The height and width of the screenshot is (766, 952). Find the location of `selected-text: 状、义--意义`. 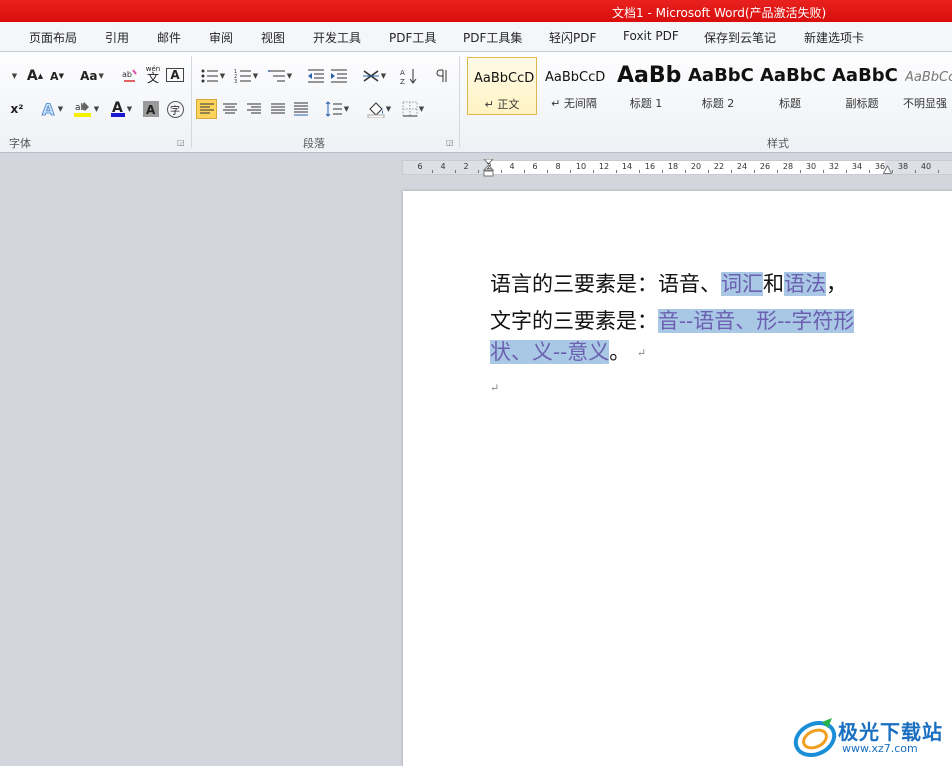

selected-text: 状、义--意义 is located at coordinates (550, 352).